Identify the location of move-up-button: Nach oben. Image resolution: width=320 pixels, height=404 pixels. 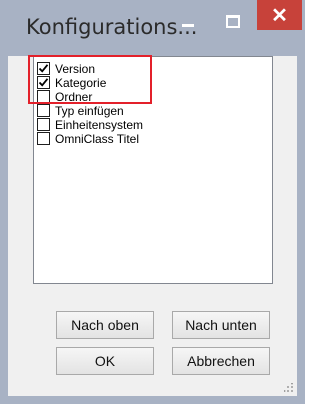
(105, 325).